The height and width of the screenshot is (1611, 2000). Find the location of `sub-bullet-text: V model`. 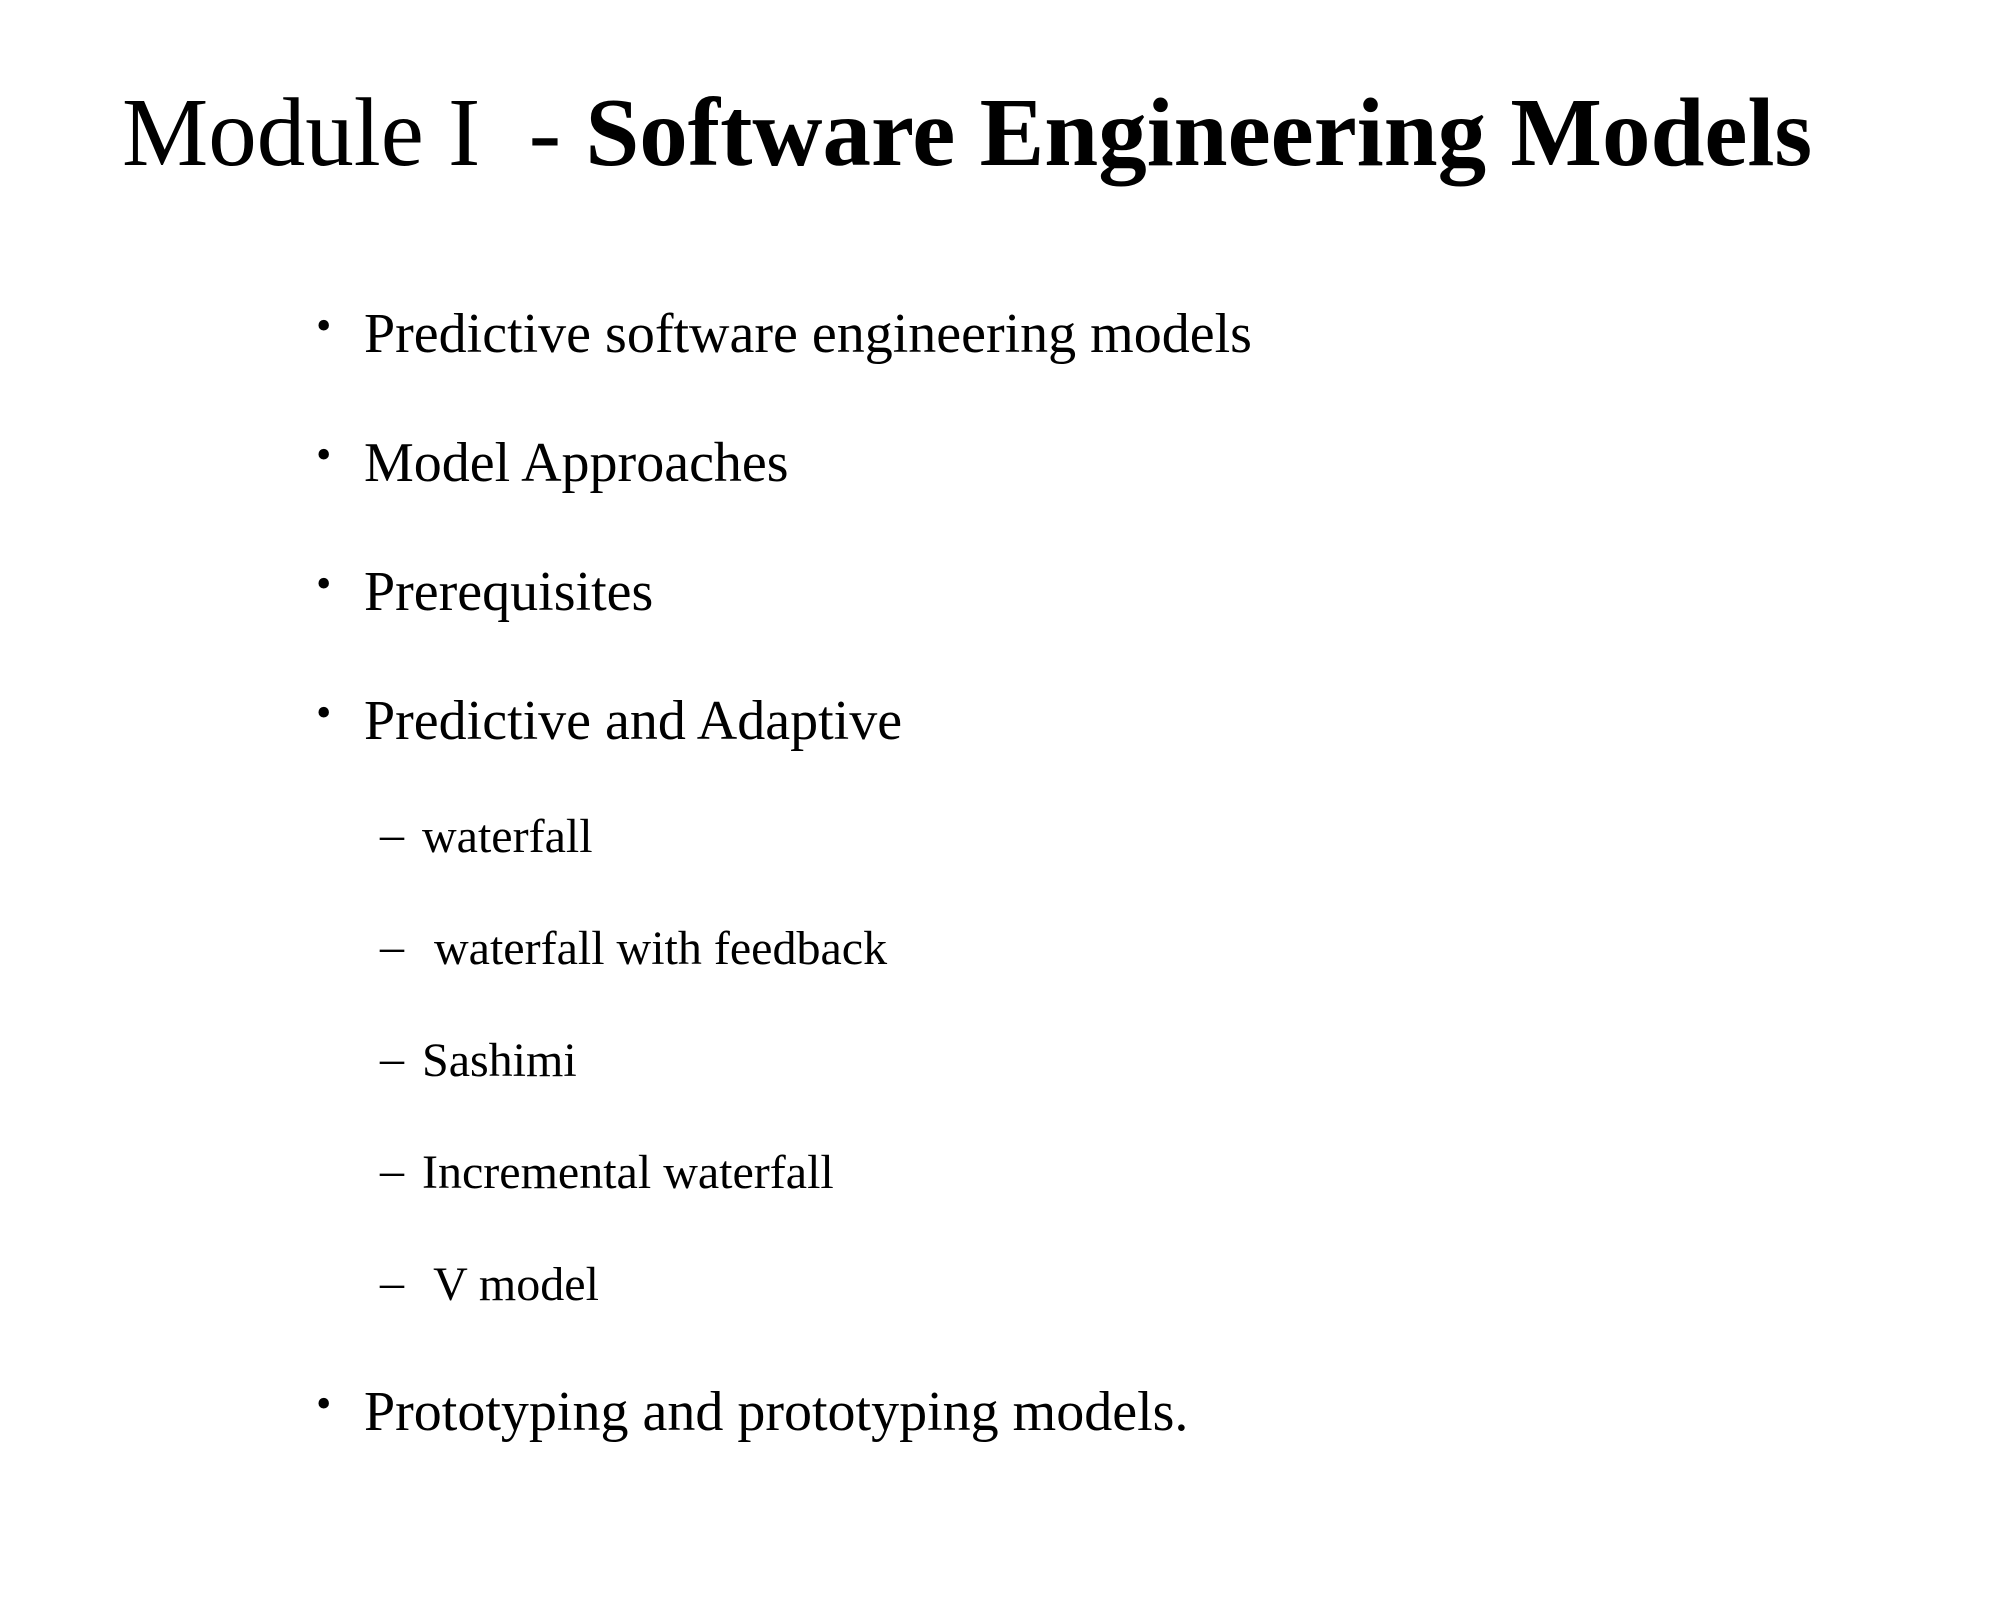

sub-bullet-text: V model is located at coordinates (510, 1284).